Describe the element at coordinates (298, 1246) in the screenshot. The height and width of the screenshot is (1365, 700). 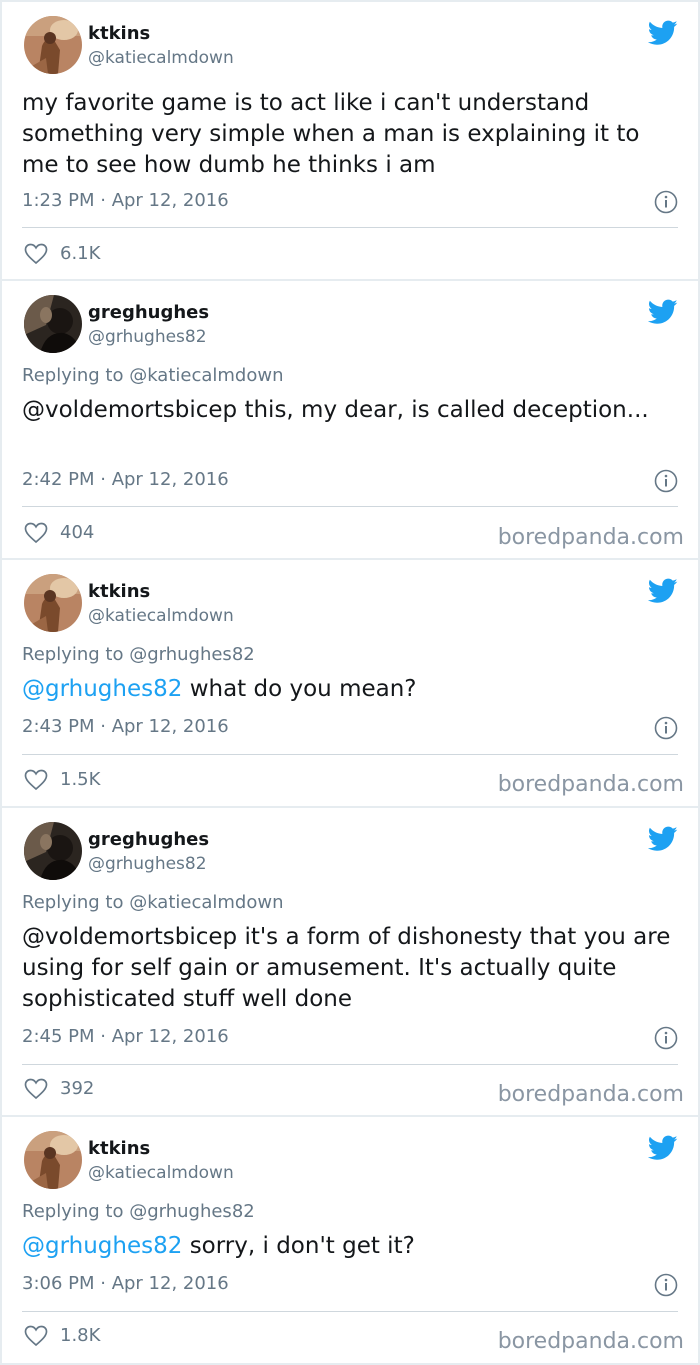
I see `tweet-text-content: sorry, i don't get it?` at that location.